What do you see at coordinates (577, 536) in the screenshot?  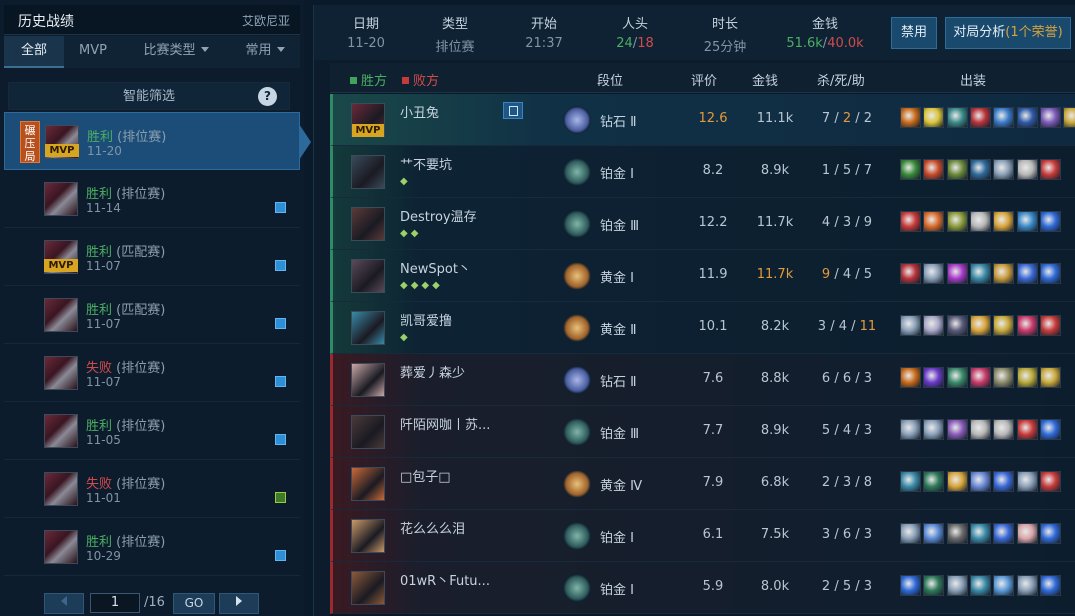 I see `rank-icon` at bounding box center [577, 536].